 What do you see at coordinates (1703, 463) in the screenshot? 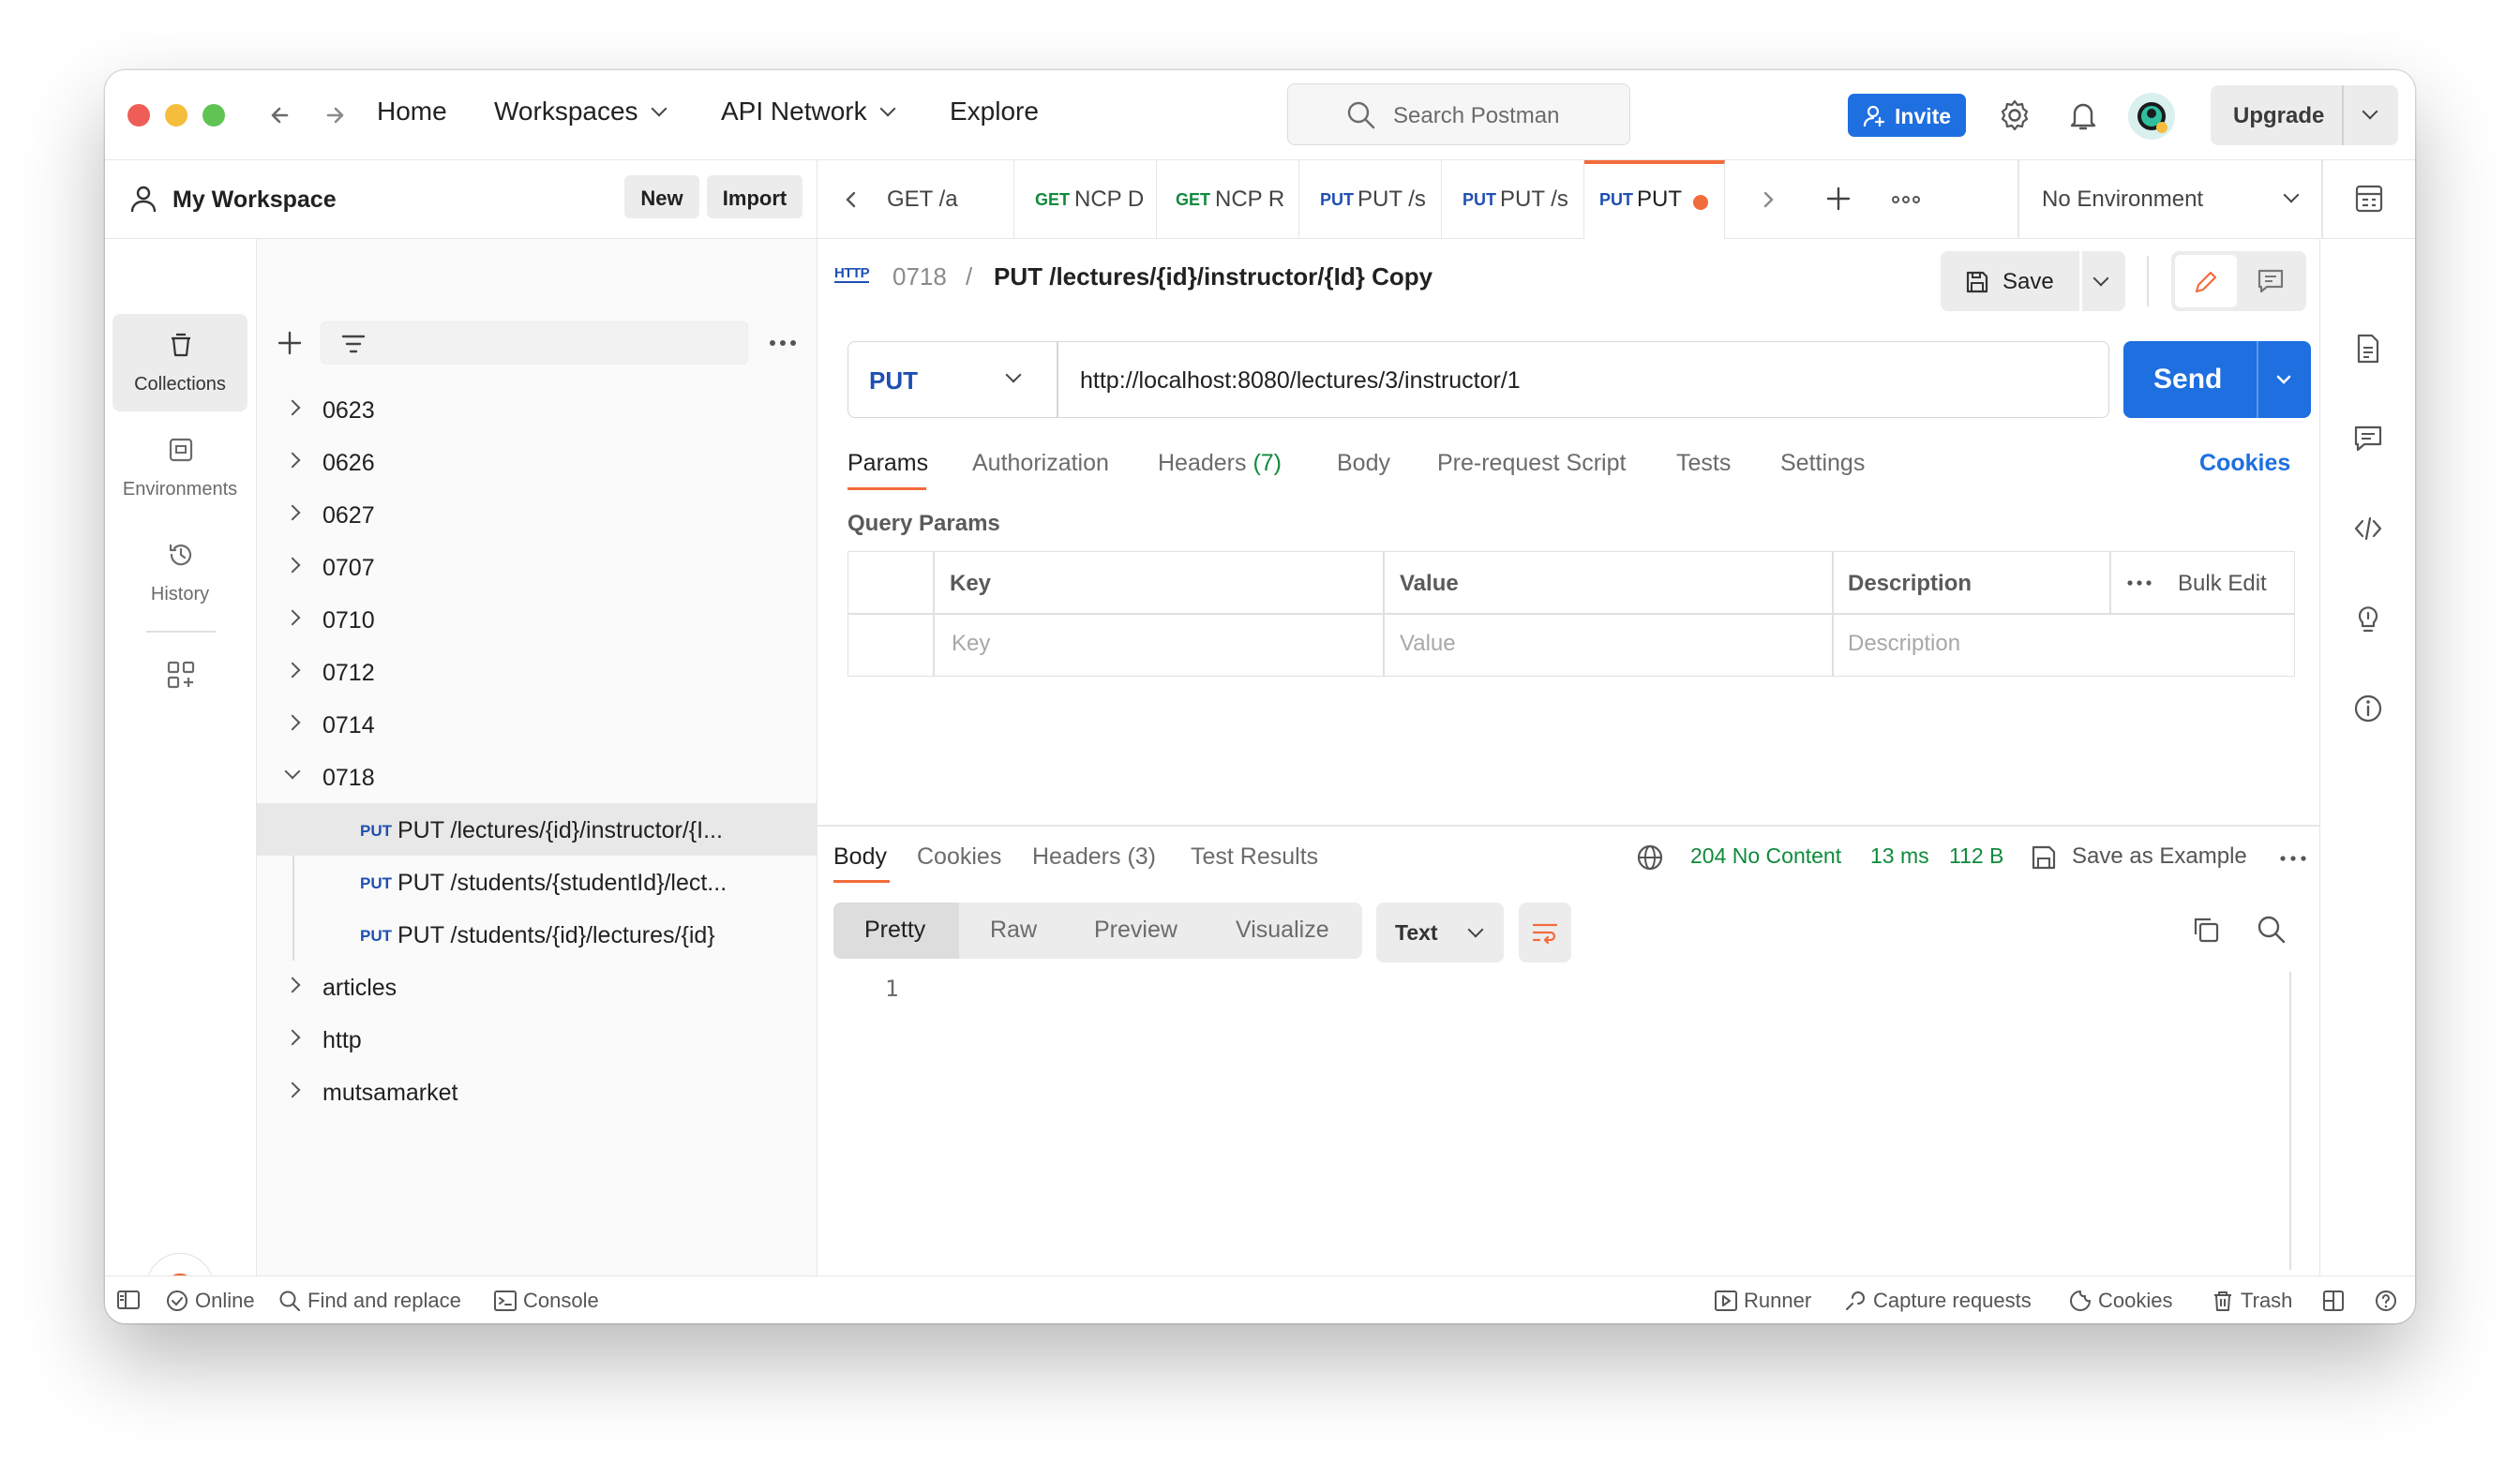
I see `tab-tests: Tests` at bounding box center [1703, 463].